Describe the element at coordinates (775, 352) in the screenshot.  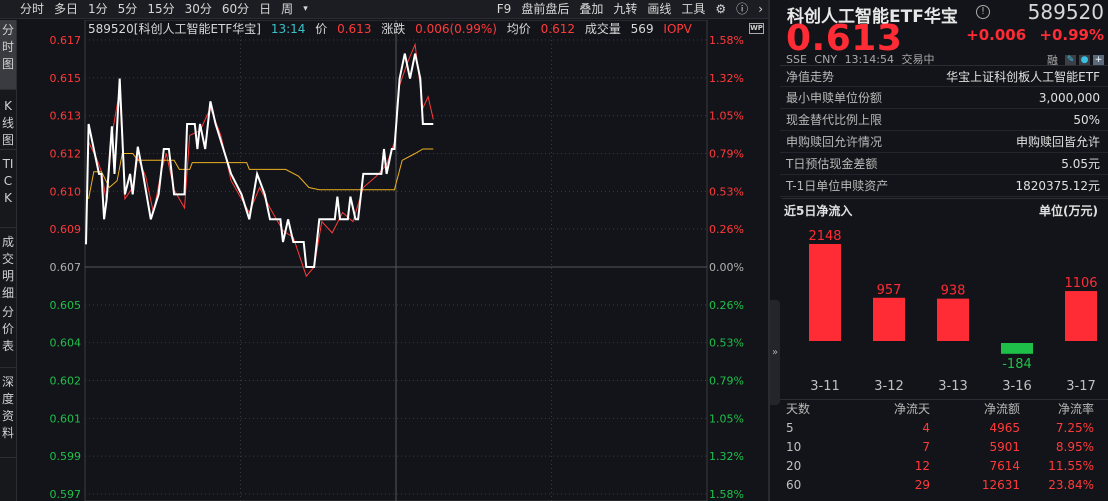
I see `collapse-panel-button: »` at that location.